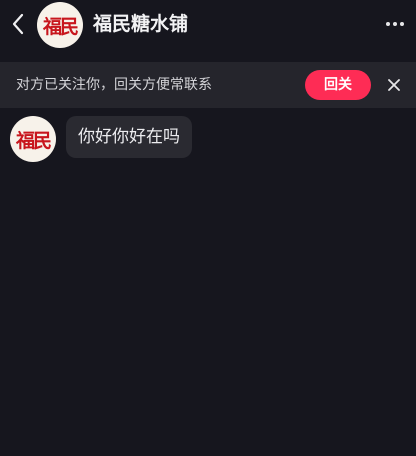 The height and width of the screenshot is (456, 416). I want to click on back-button, so click(18, 24).